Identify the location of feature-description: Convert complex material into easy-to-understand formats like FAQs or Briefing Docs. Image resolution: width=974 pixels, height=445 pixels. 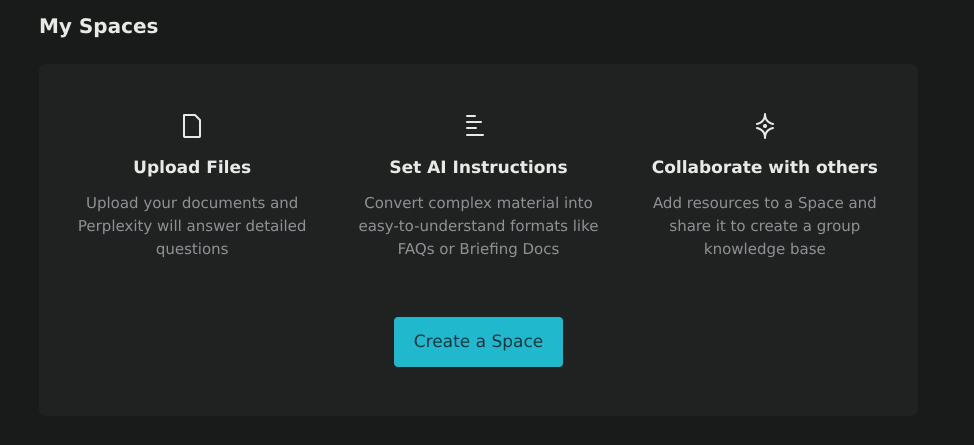
(478, 226).